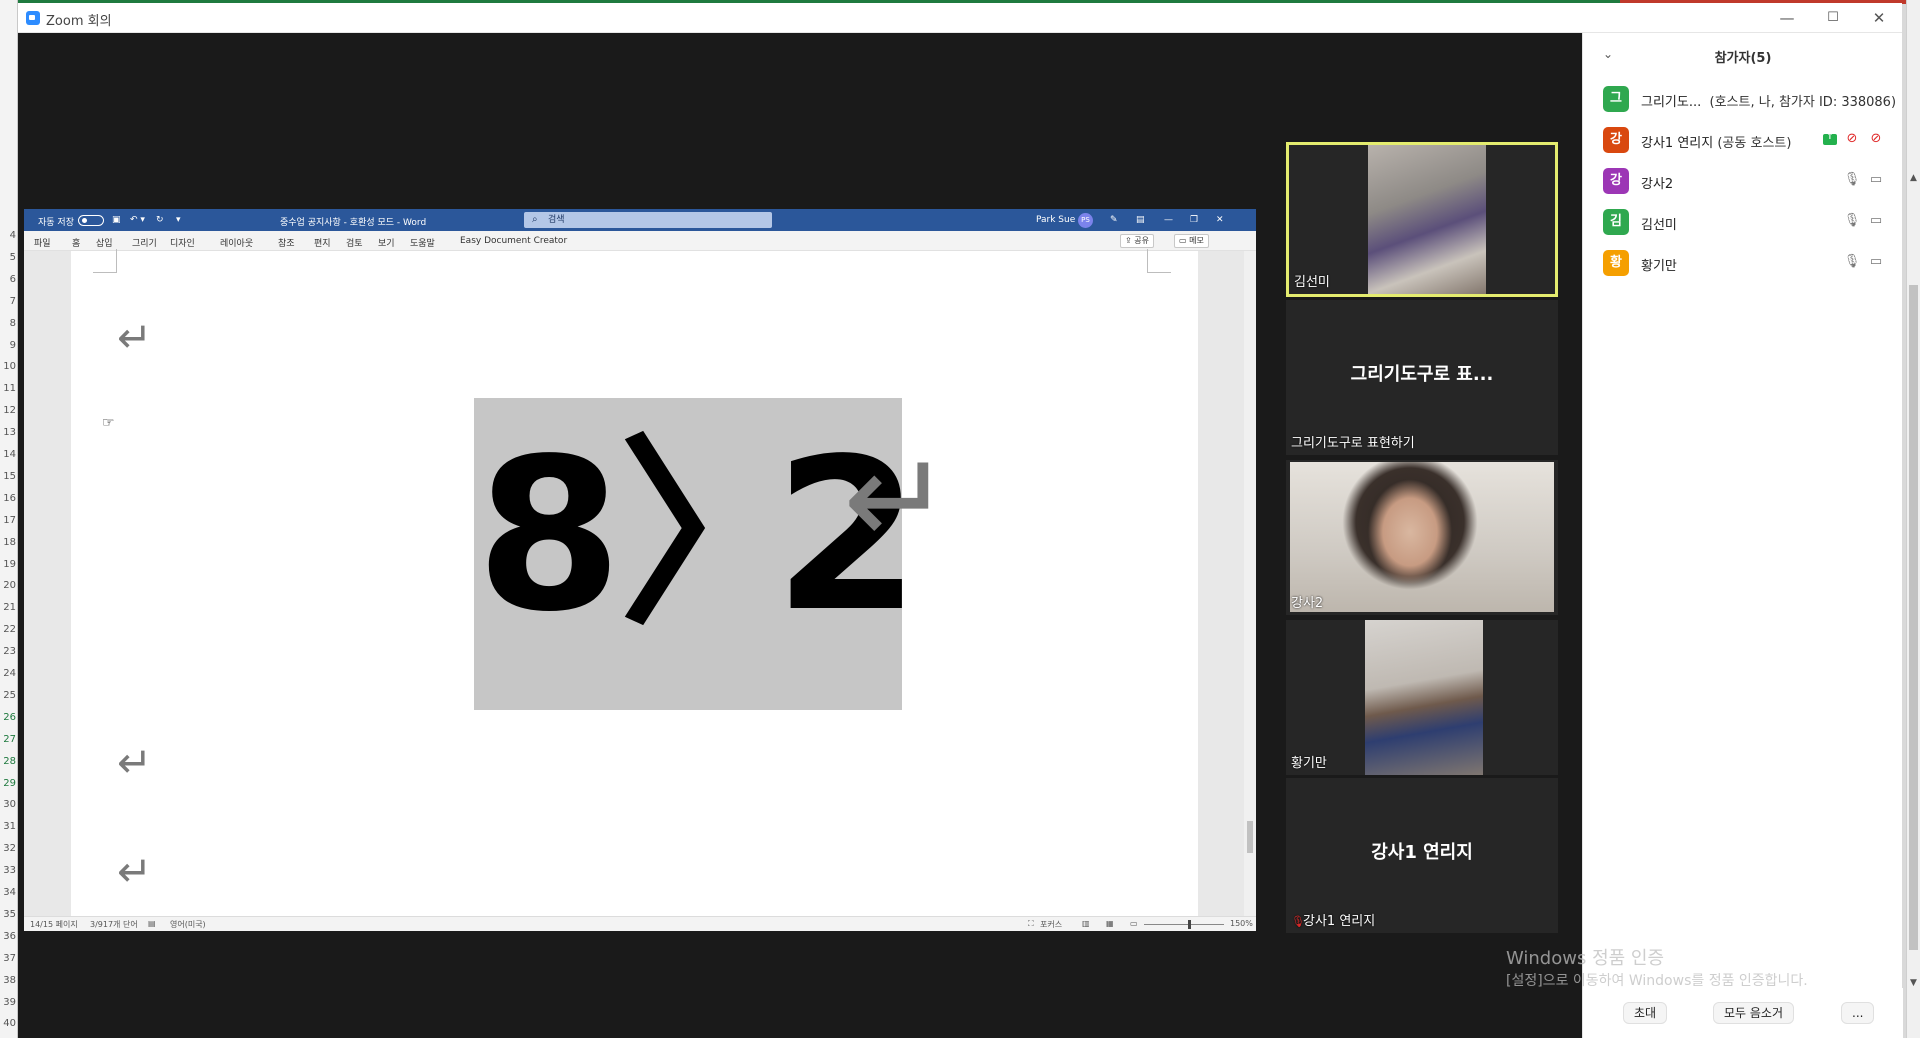  What do you see at coordinates (76, 242) in the screenshot?
I see `ribbon-tab: 홈` at bounding box center [76, 242].